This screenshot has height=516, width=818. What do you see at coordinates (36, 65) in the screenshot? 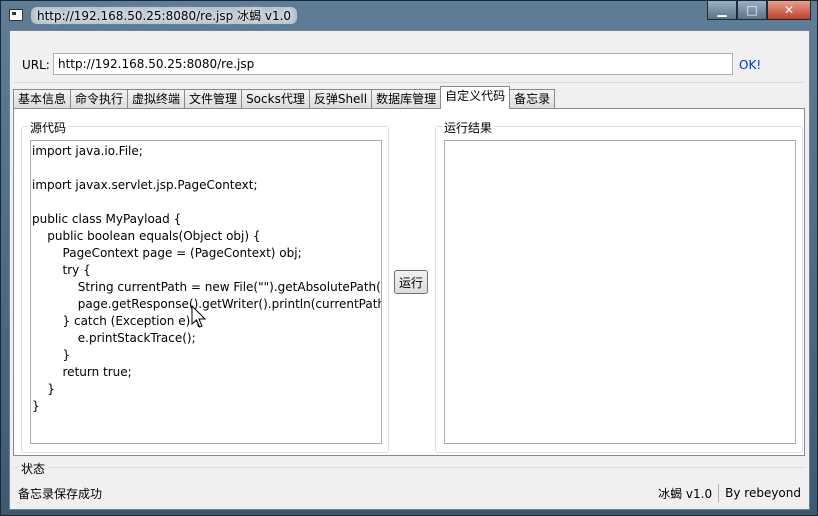
I see `url-label: URL:` at bounding box center [36, 65].